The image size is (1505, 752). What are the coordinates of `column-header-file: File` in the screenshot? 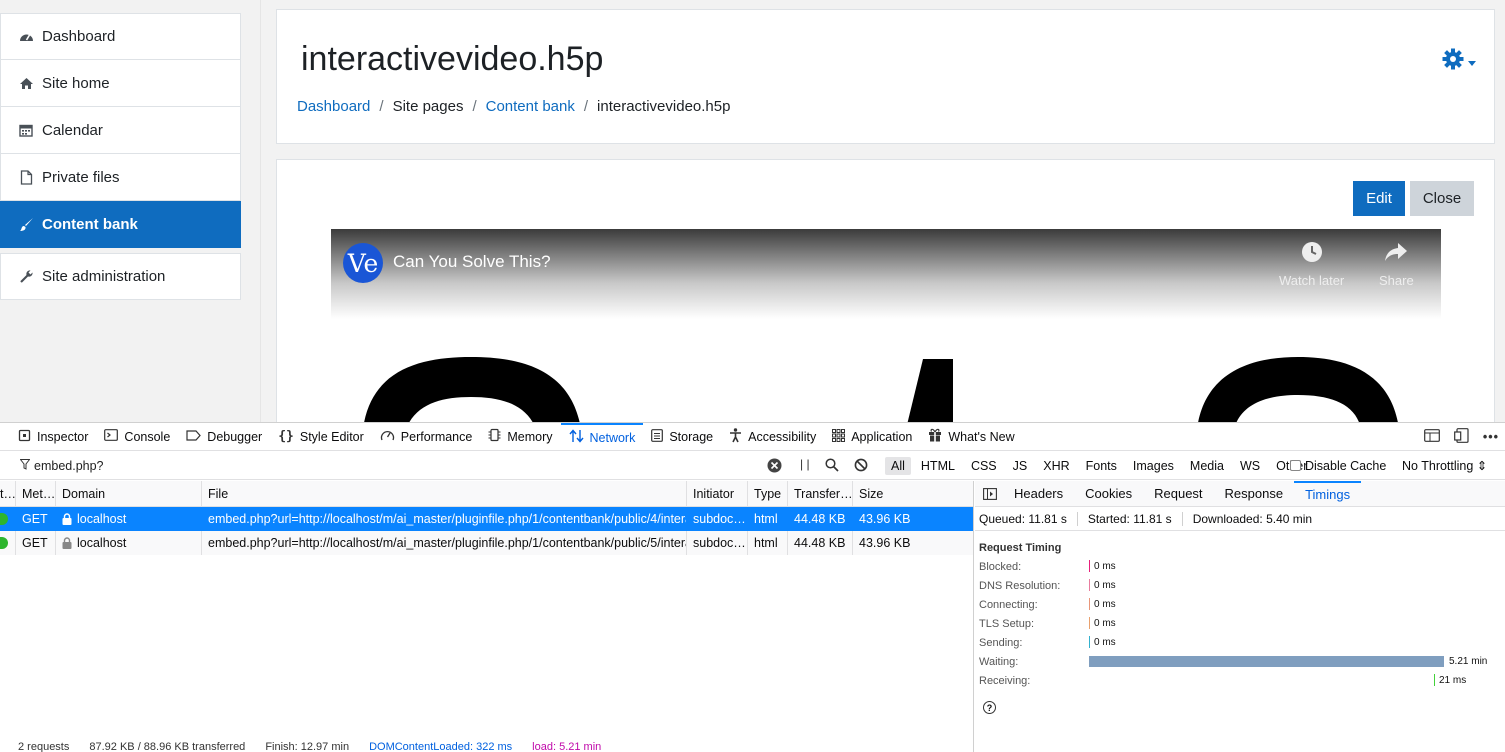 It's located at (444, 493).